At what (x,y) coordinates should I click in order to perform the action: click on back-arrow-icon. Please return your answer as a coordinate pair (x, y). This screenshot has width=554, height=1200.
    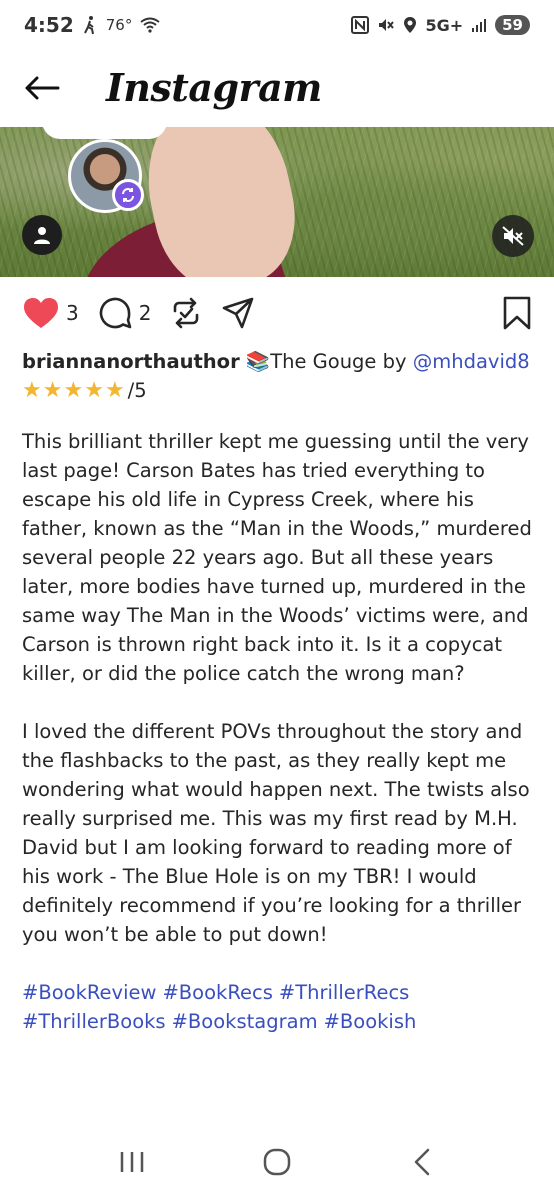
    Looking at the image, I should click on (44, 88).